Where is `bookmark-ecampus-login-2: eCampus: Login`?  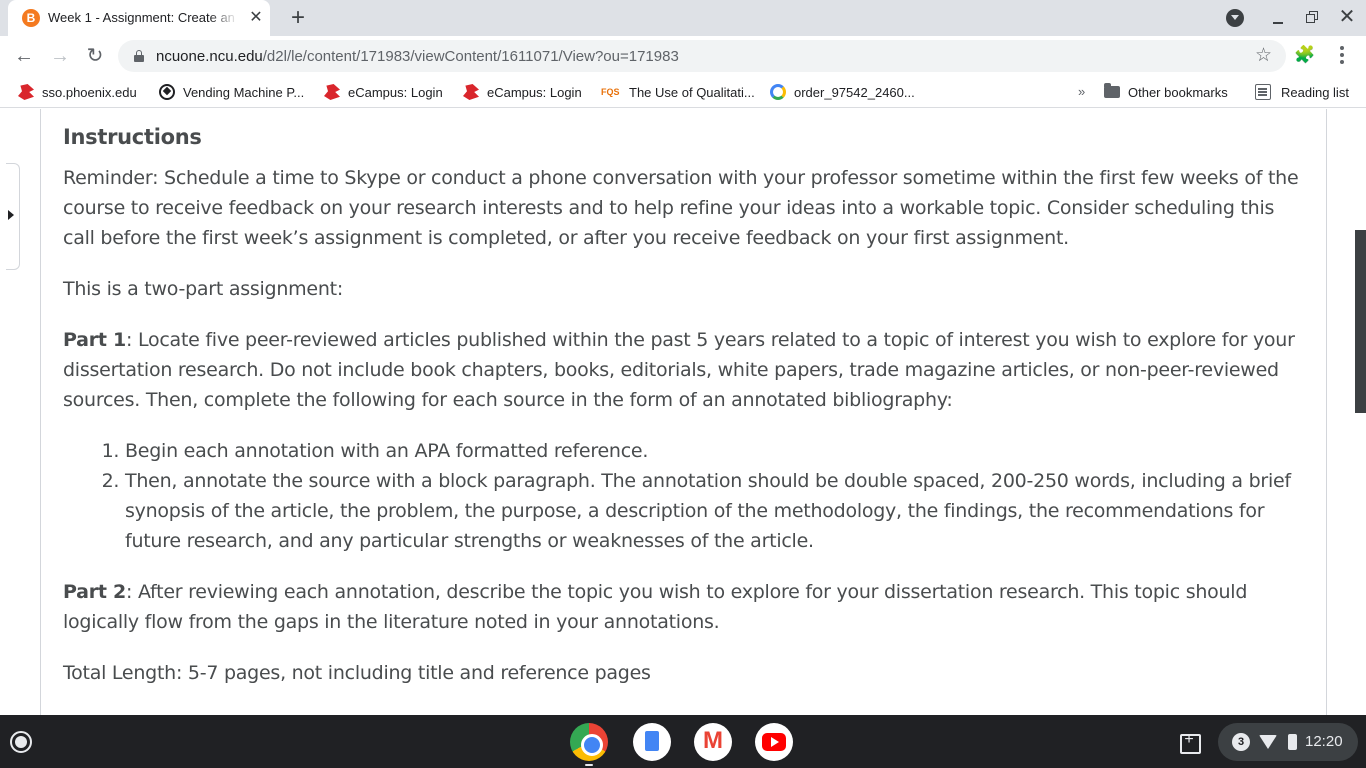 bookmark-ecampus-login-2: eCampus: Login is located at coordinates (522, 92).